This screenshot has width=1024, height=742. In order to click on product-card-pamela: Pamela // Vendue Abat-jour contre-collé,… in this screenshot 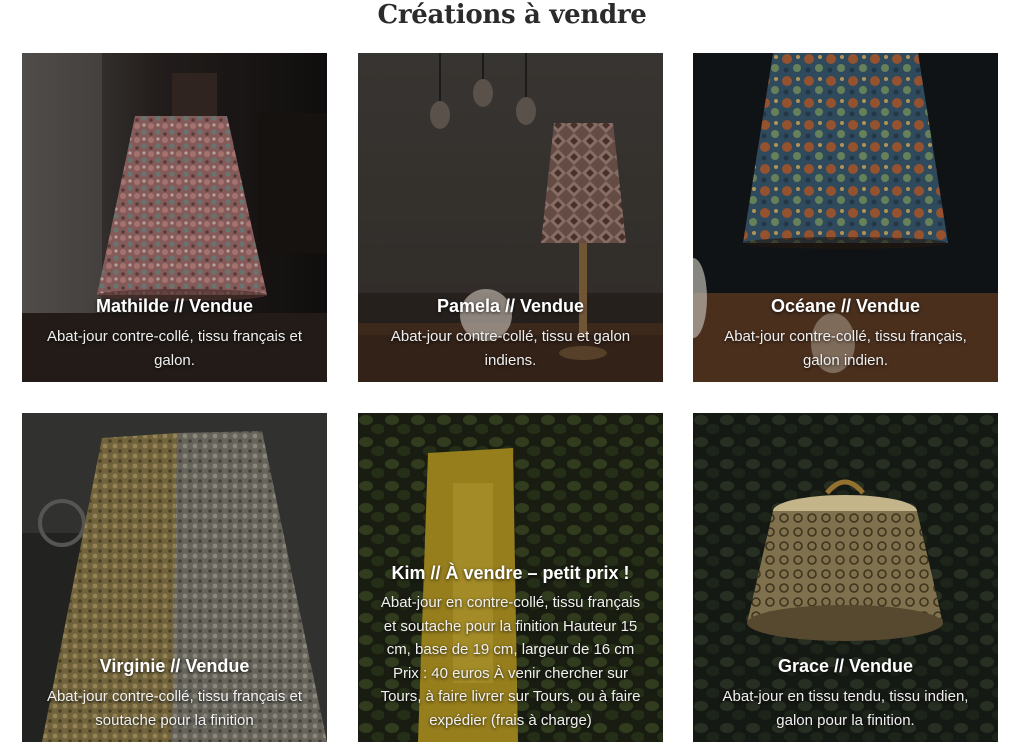, I will do `click(510, 217)`.